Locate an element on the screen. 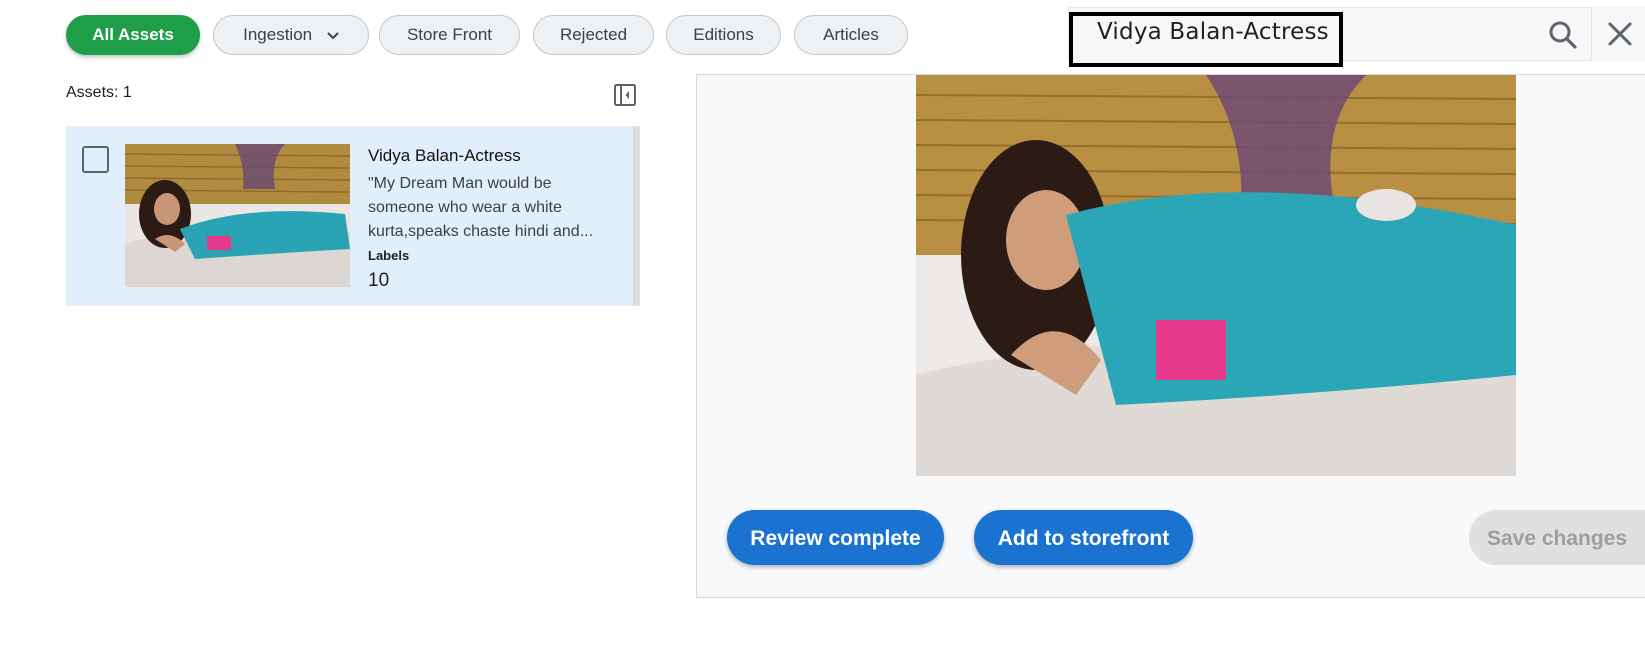  add-to-storefront-button: Add to storefront is located at coordinates (1083, 537).